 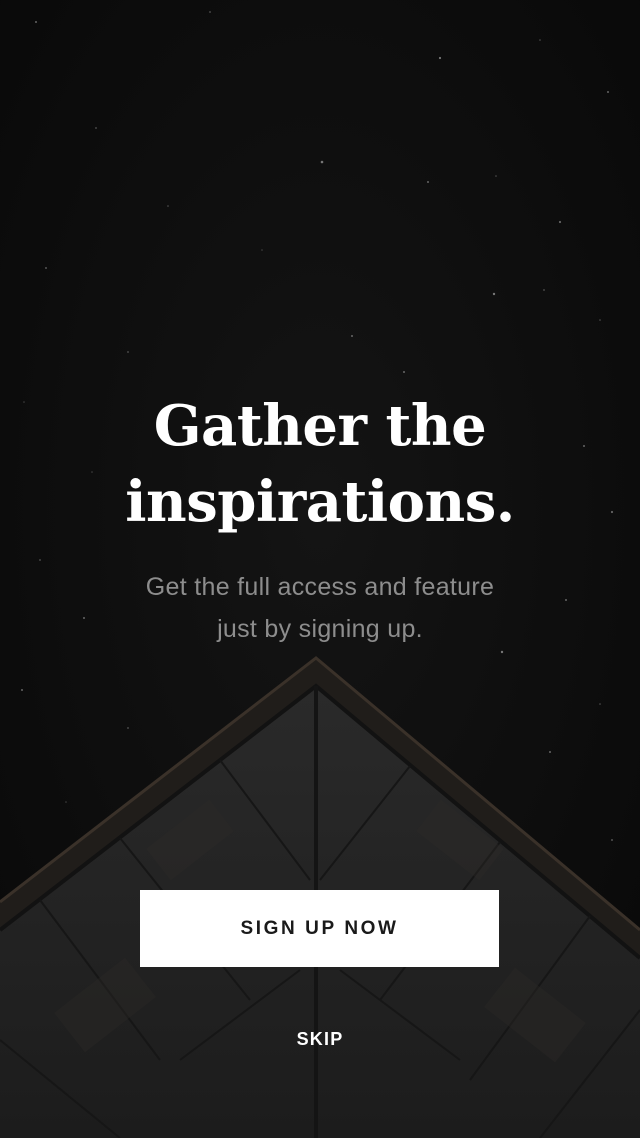 I want to click on sign-up-button: SIGN UP NOW, so click(x=319, y=928).